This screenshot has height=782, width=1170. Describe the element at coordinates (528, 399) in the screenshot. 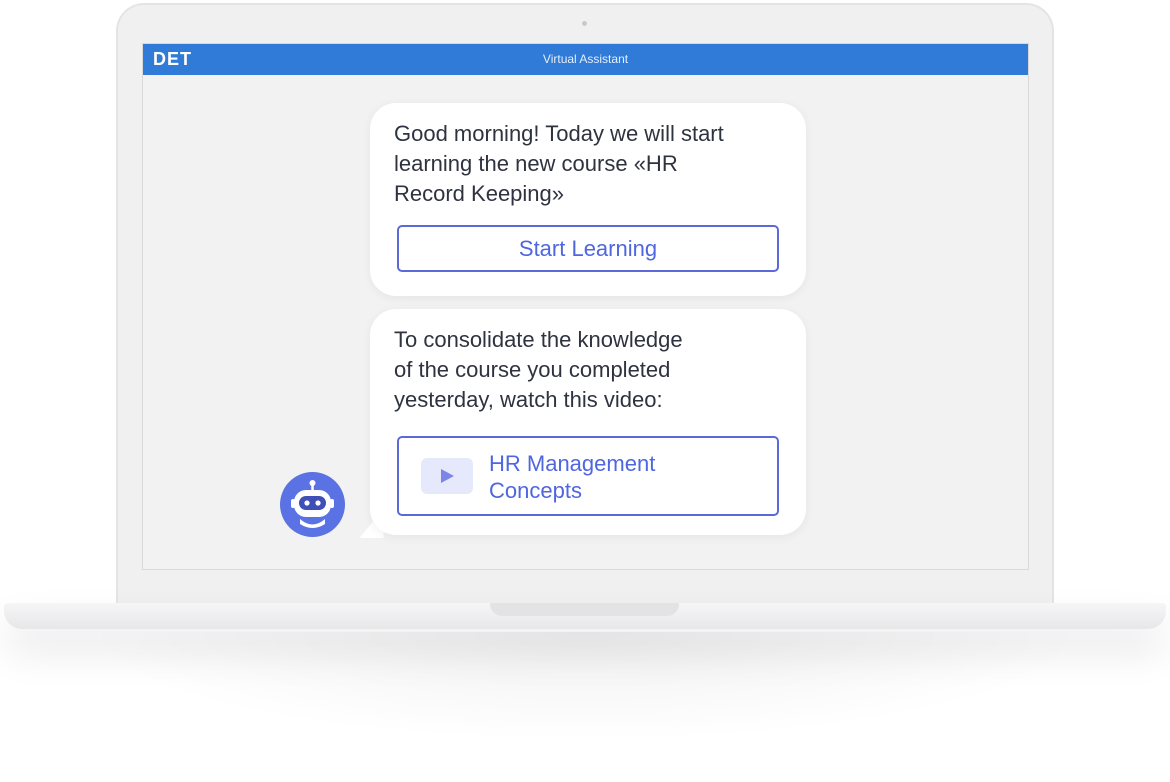

I see `message-line: yesterday, watch this video:` at that location.